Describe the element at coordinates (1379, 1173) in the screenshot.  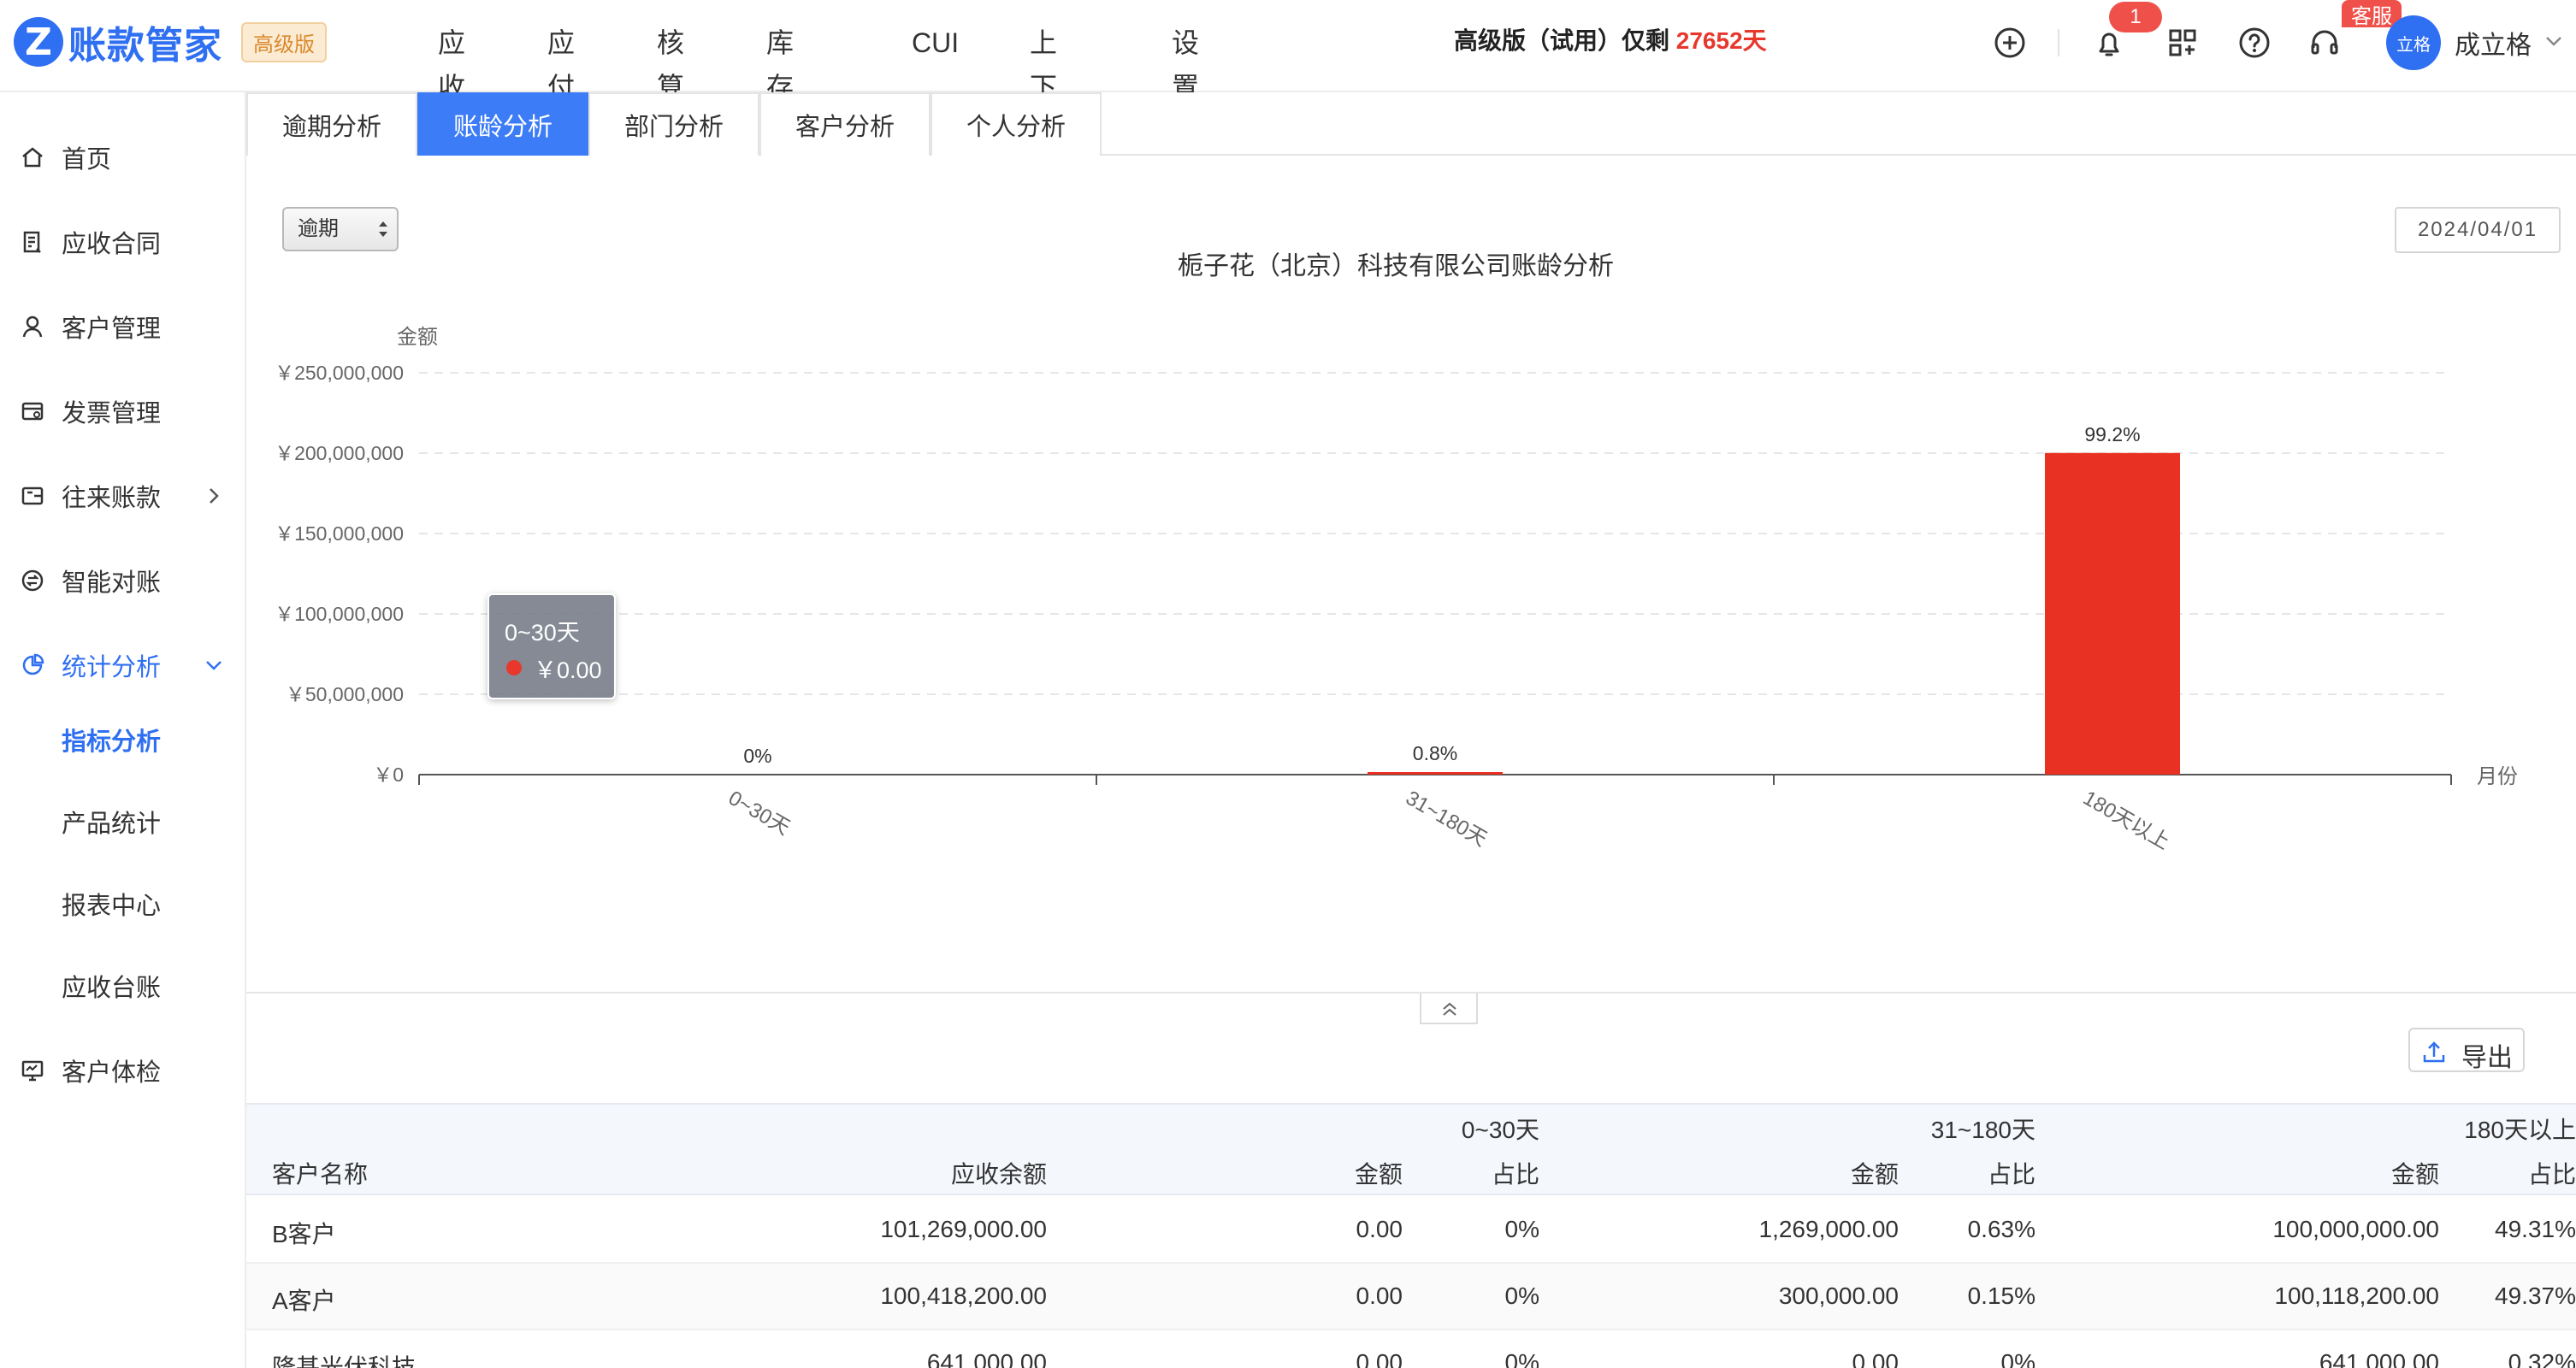
I see `table-column-header-2: 金额` at that location.